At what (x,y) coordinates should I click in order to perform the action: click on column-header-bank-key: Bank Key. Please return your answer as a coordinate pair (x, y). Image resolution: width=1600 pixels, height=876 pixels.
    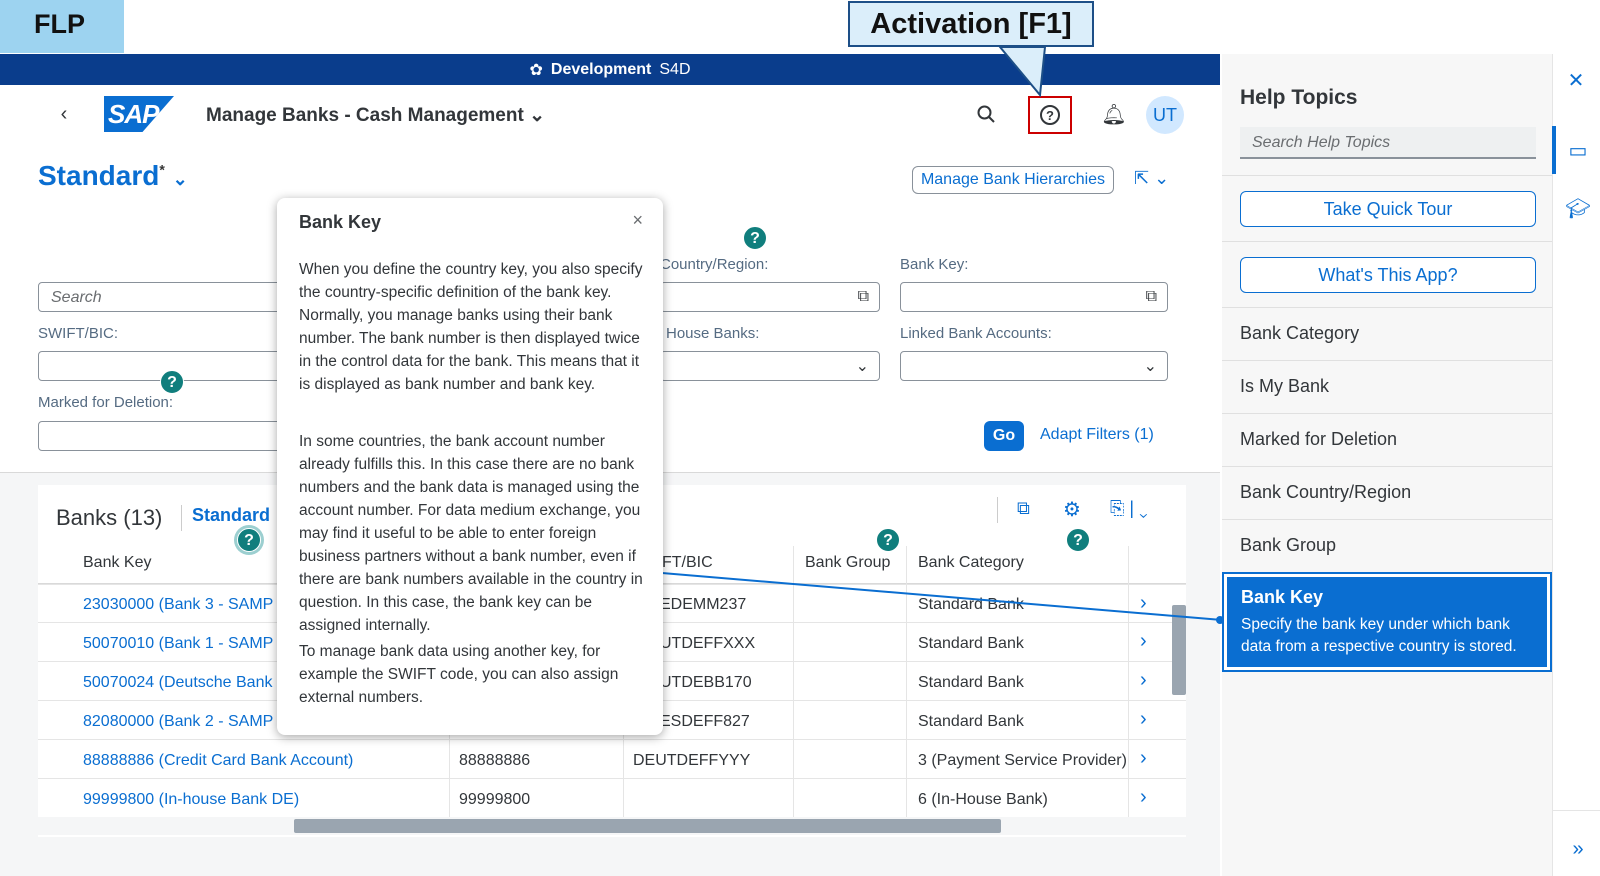
    Looking at the image, I should click on (117, 563).